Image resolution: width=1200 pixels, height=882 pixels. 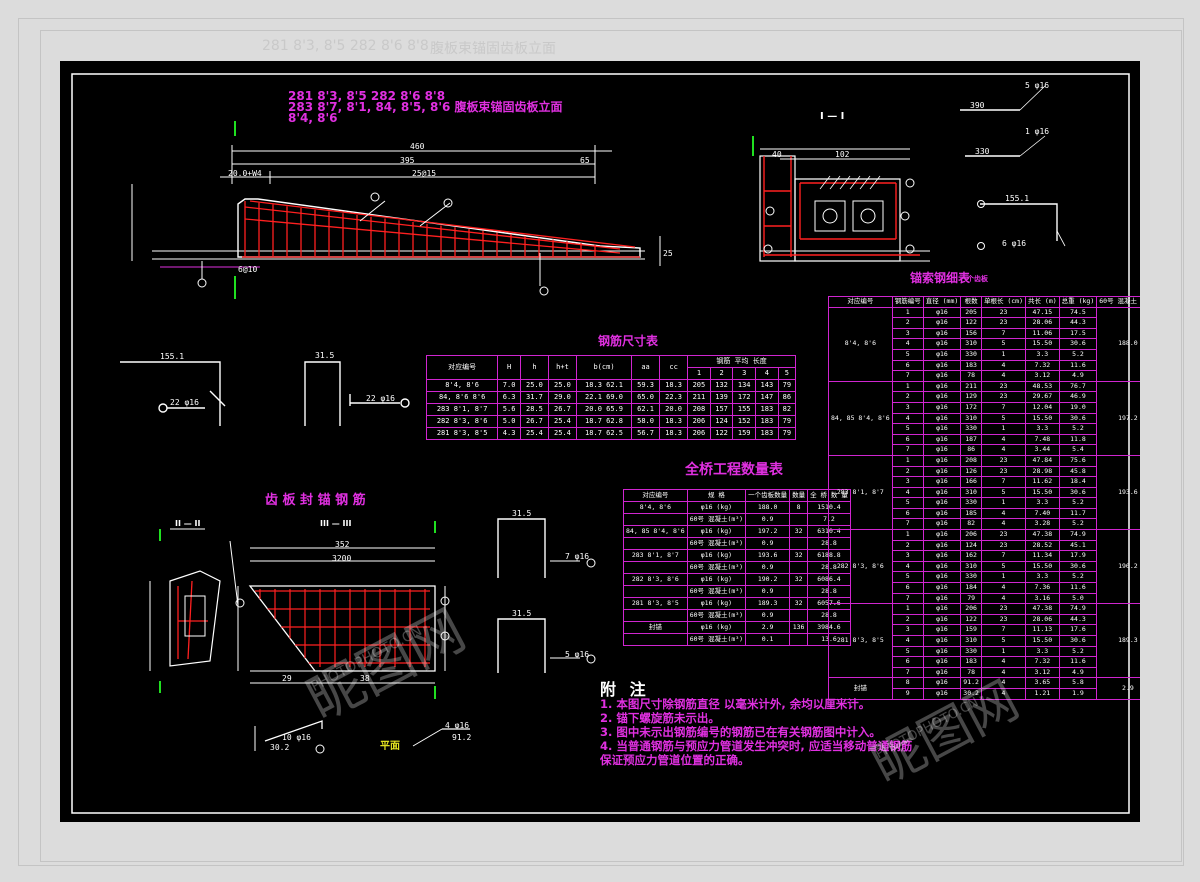 I want to click on table-row: 282 8'3, 8'61φ162062347.3874.9190.20.9, so click(x=984, y=567).